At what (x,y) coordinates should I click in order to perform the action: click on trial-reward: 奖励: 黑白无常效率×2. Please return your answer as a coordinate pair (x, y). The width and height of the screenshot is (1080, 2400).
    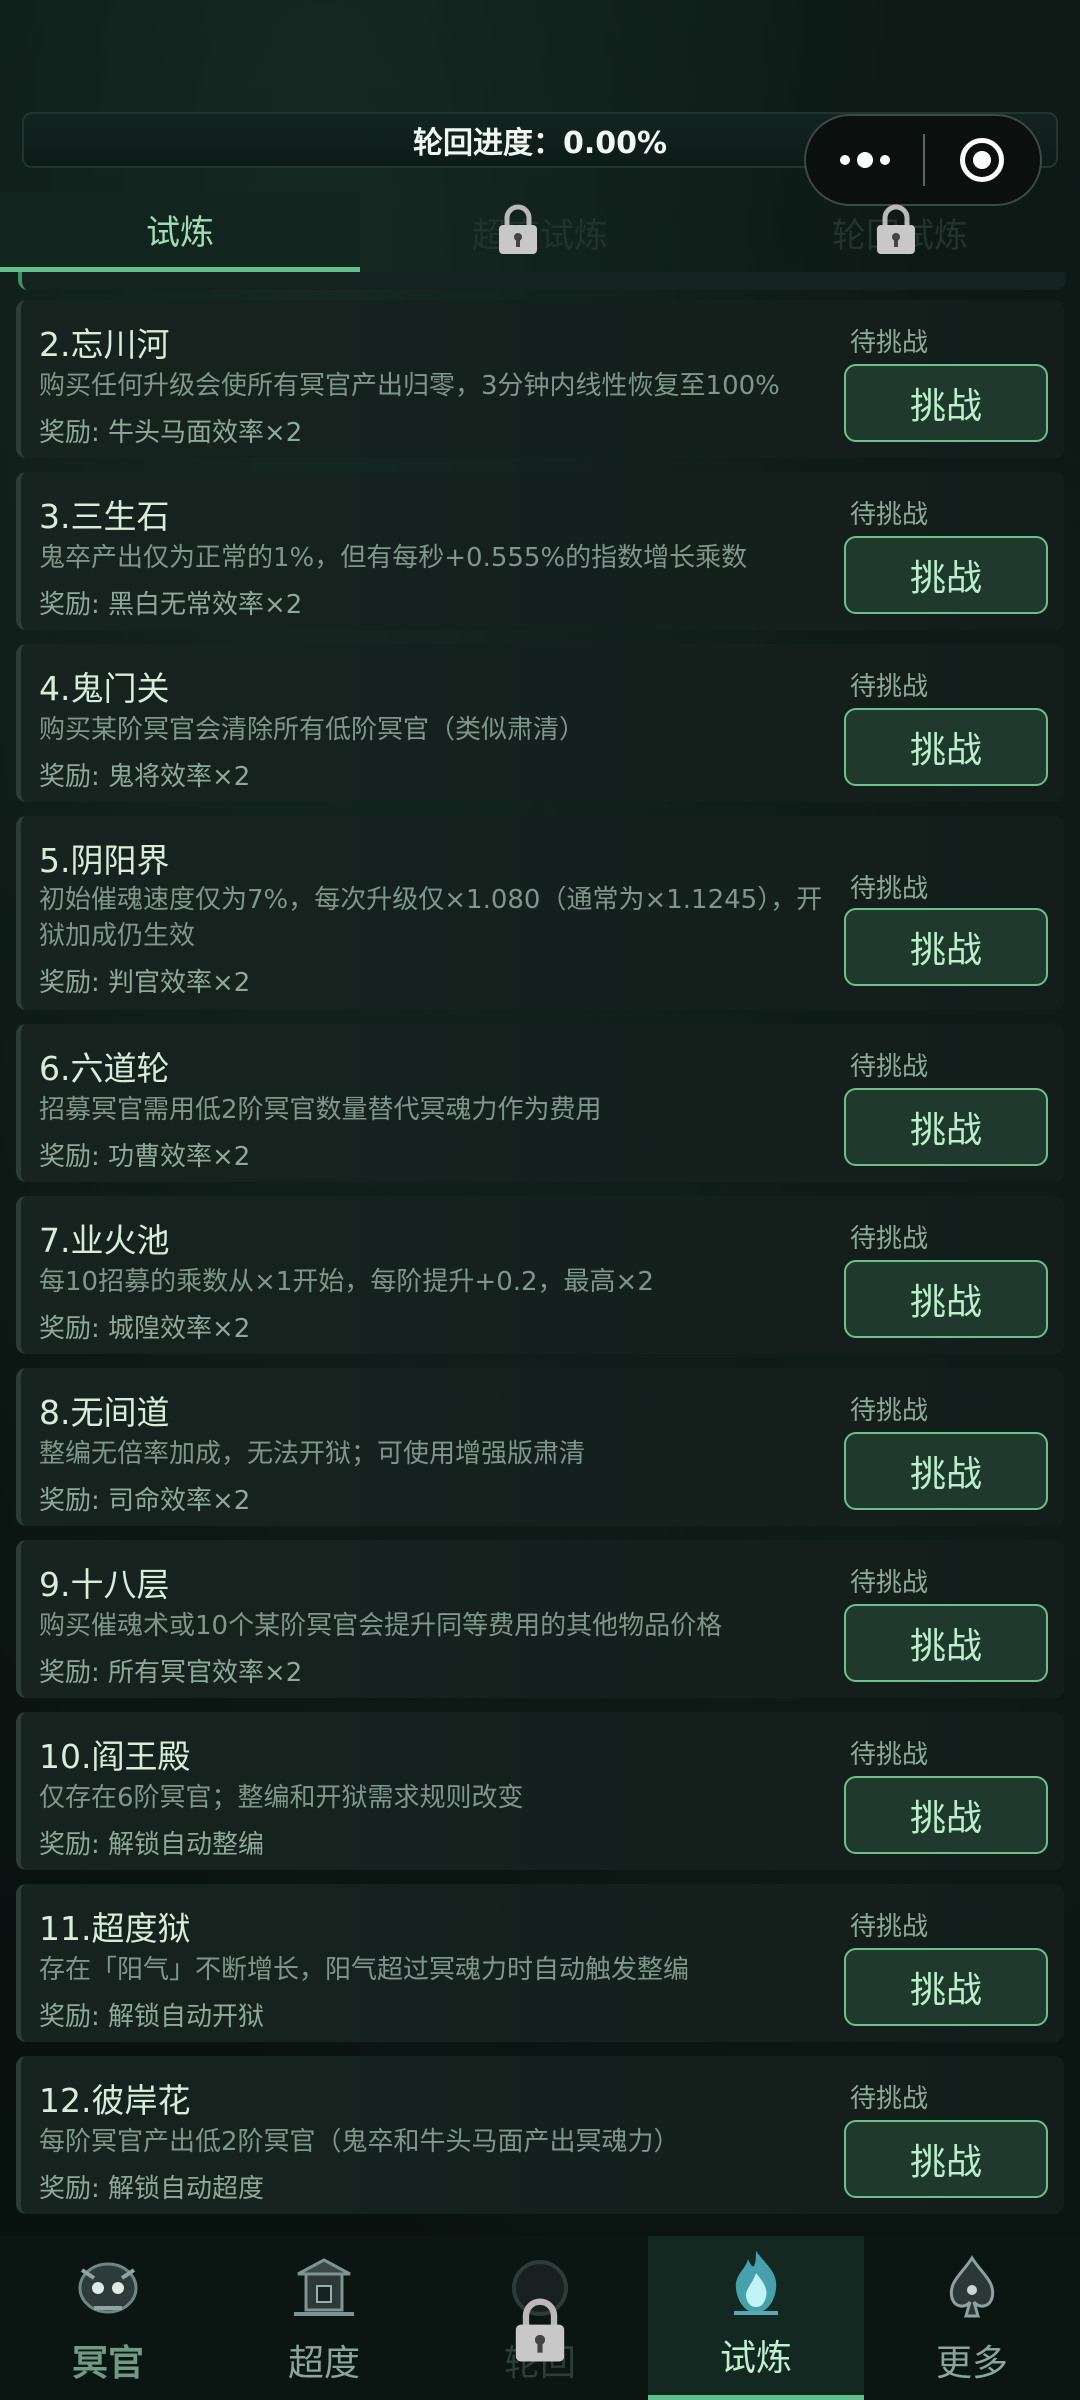
    Looking at the image, I should click on (171, 605).